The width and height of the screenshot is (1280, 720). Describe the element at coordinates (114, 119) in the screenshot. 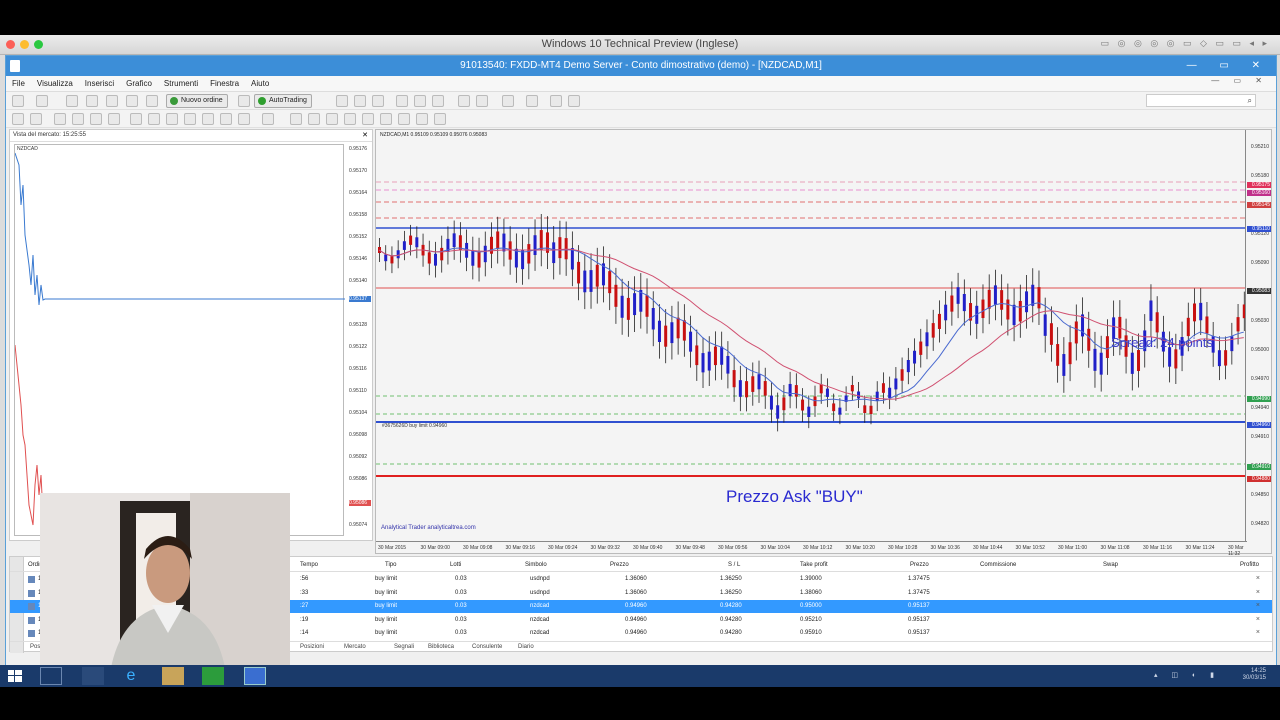

I see `pencil-icon` at that location.